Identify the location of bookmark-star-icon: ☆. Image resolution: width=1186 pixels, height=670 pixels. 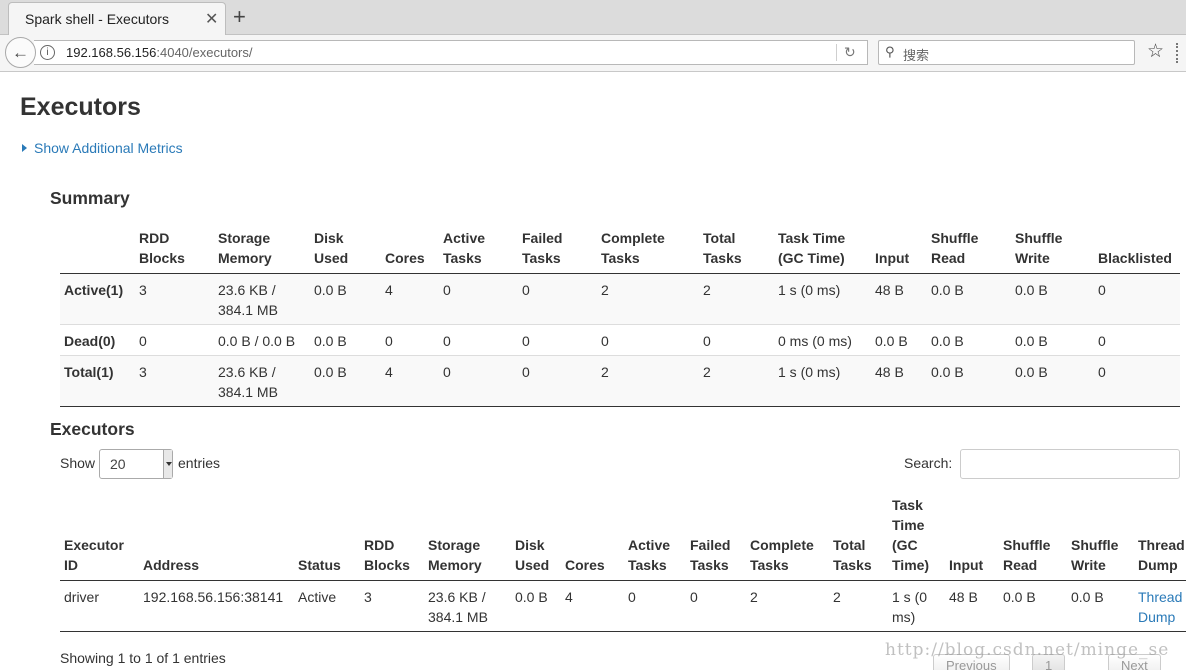
(1155, 51).